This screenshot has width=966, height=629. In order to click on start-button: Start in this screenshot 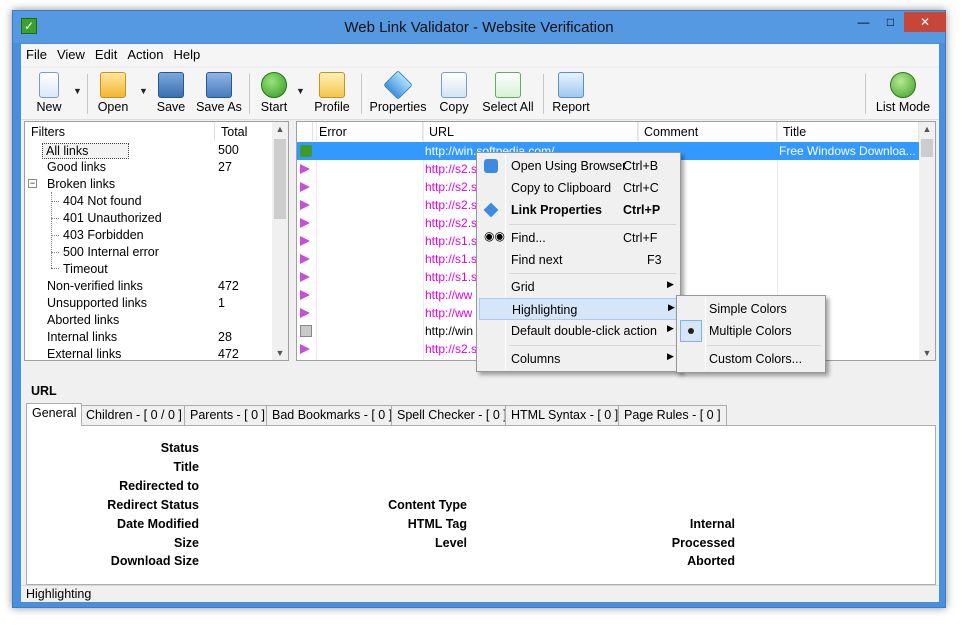, I will do `click(274, 94)`.